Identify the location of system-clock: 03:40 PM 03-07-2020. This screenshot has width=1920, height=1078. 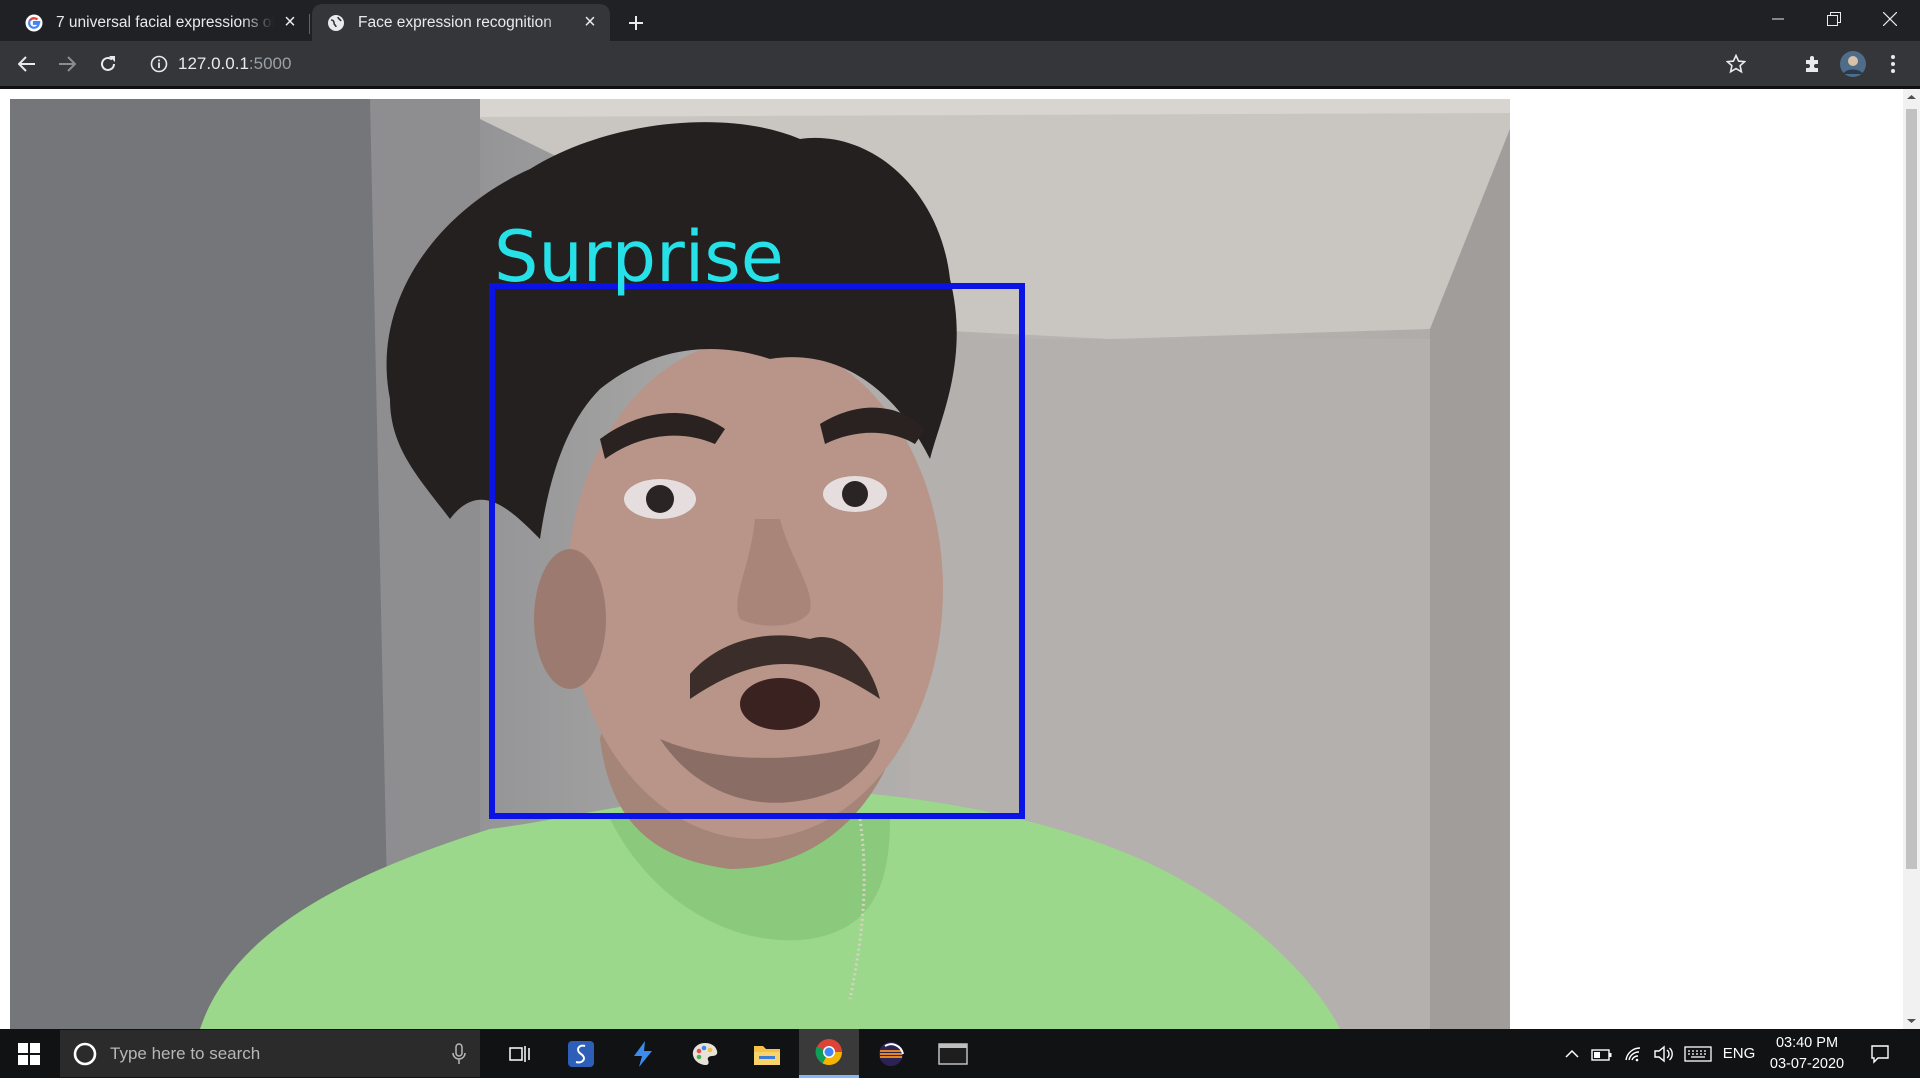
(1807, 1054).